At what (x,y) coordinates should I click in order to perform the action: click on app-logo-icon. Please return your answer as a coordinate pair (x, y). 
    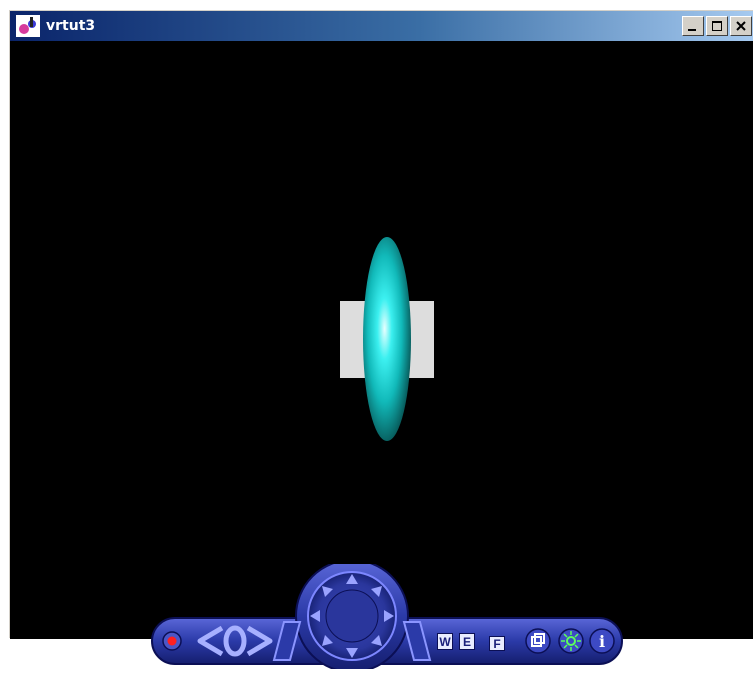
    Looking at the image, I should click on (28, 26).